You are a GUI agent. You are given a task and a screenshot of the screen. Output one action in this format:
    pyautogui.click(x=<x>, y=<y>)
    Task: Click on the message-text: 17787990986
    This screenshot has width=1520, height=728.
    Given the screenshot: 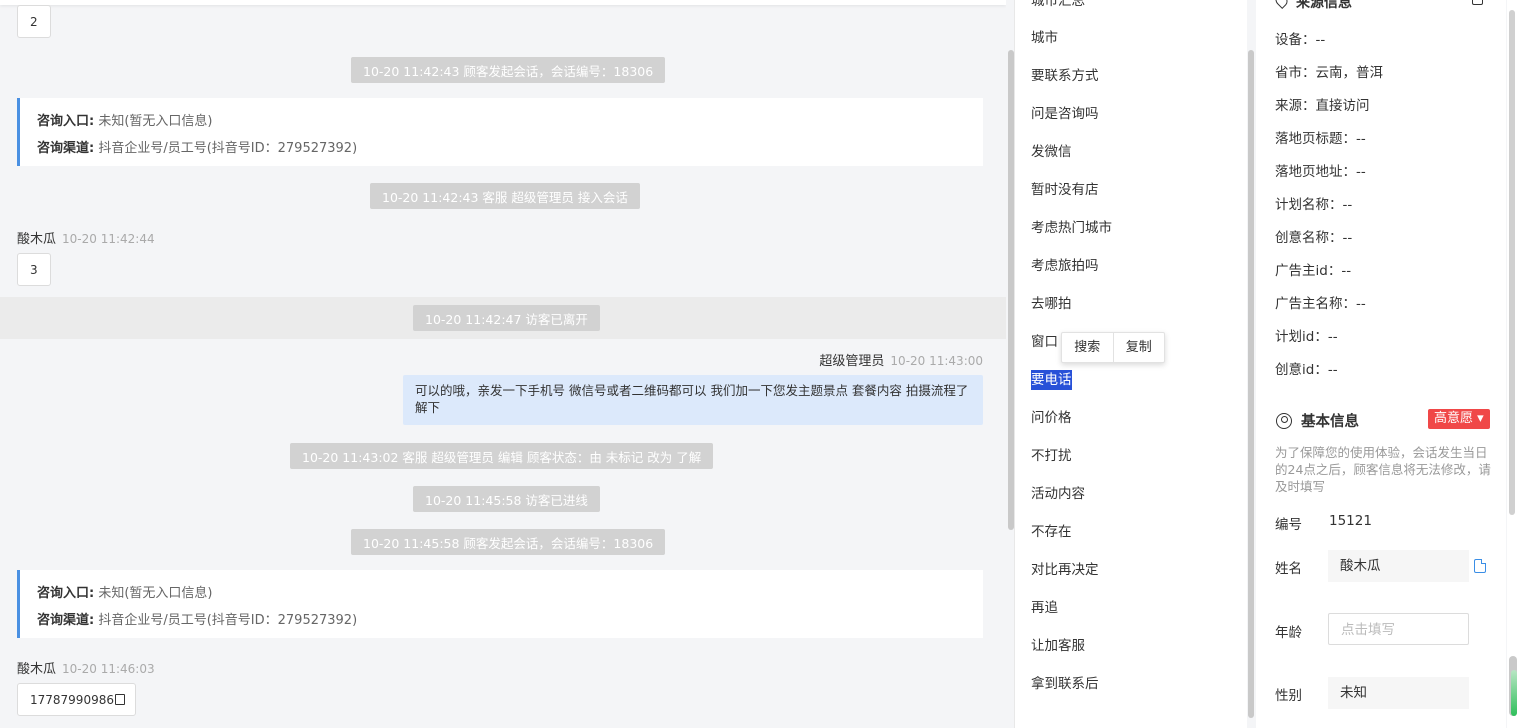 What is the action you would take?
    pyautogui.click(x=72, y=699)
    